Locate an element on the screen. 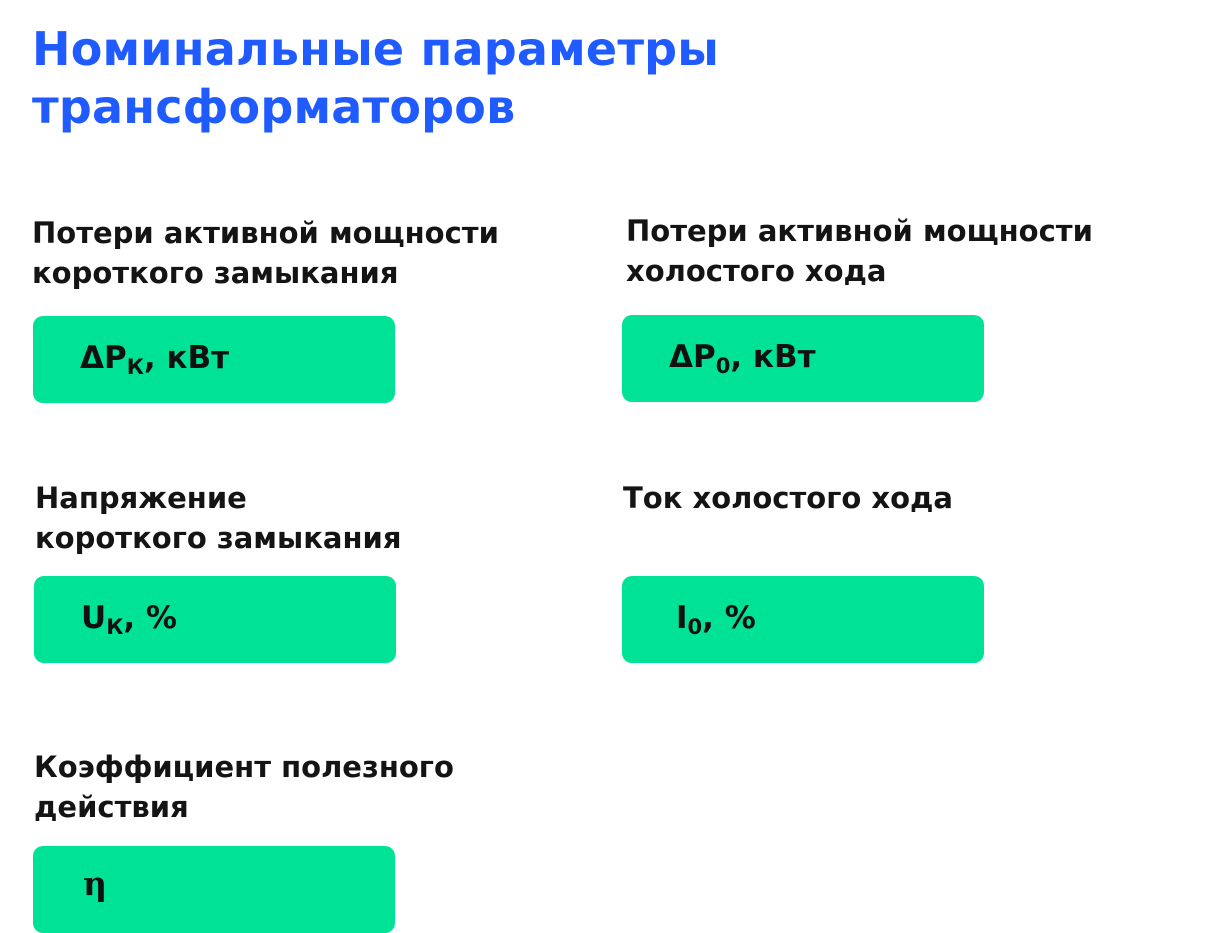 This screenshot has width=1230, height=933. param-symbol: ΔP0, кВт is located at coordinates (742, 357).